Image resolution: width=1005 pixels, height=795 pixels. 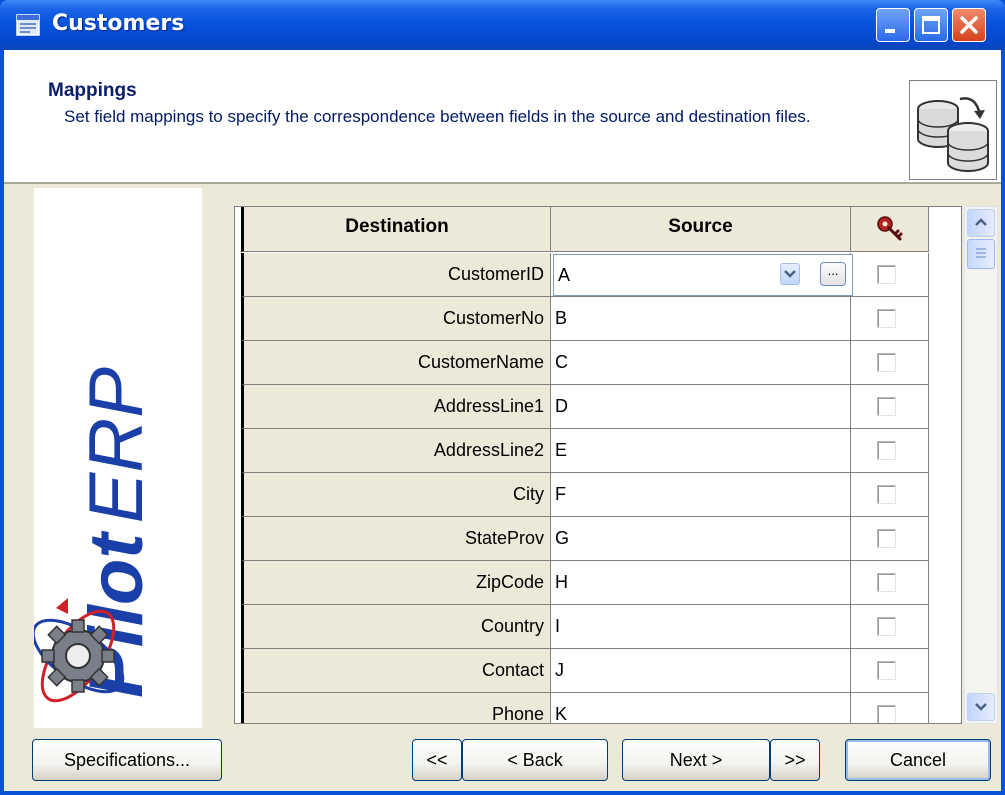 I want to click on column-header-destination: Destination, so click(x=396, y=229).